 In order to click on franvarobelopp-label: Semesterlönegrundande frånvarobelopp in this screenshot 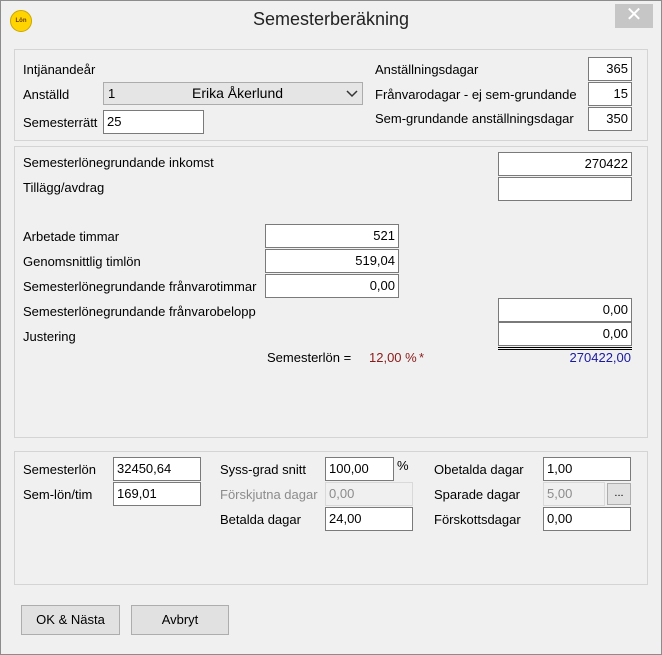, I will do `click(139, 311)`.